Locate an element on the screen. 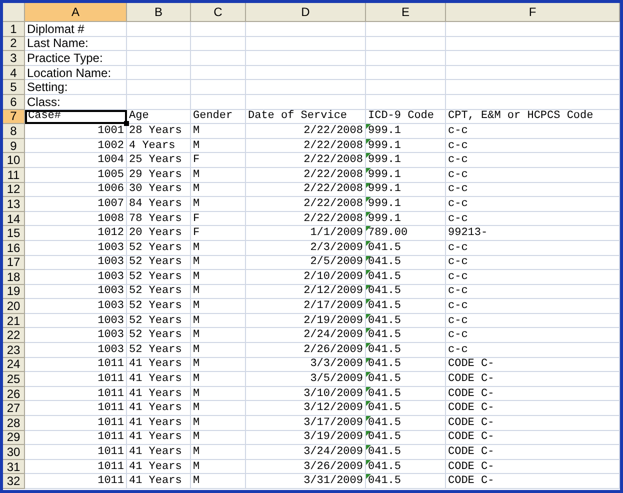 This screenshot has width=623, height=493. row-header: 29 is located at coordinates (14, 438).